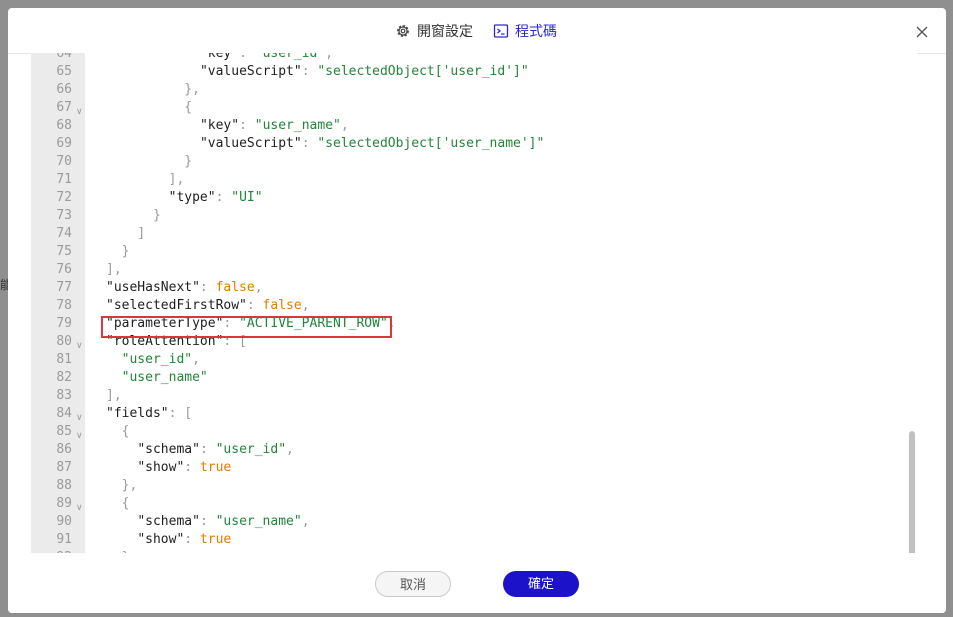 The height and width of the screenshot is (617, 953). Describe the element at coordinates (165, 323) in the screenshot. I see `code-token: "parameterType"` at that location.